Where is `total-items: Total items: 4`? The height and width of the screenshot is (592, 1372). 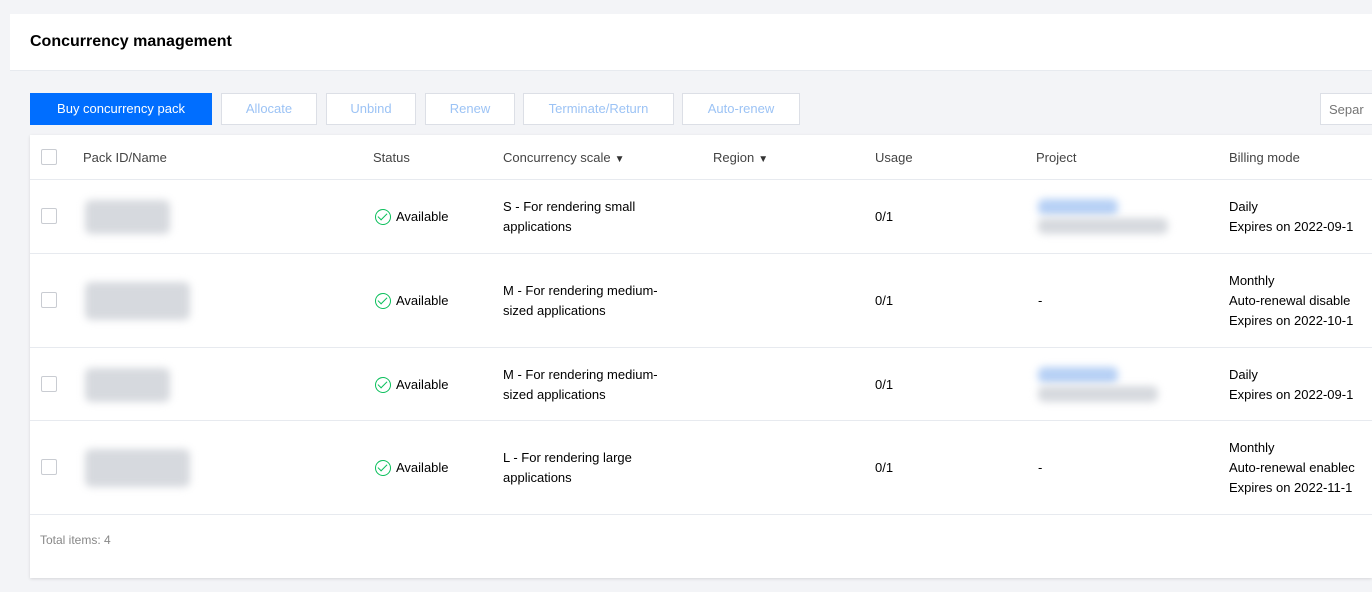 total-items: Total items: 4 is located at coordinates (75, 540).